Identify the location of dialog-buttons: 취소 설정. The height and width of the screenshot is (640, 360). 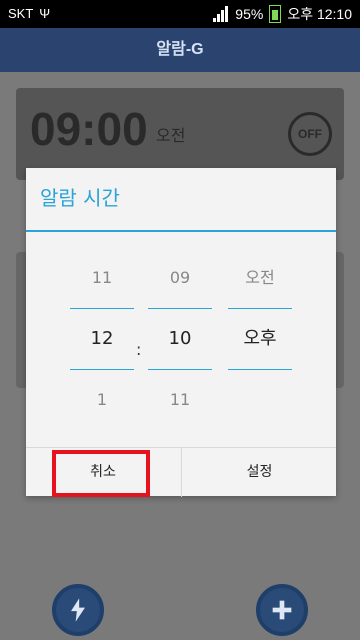
(181, 472).